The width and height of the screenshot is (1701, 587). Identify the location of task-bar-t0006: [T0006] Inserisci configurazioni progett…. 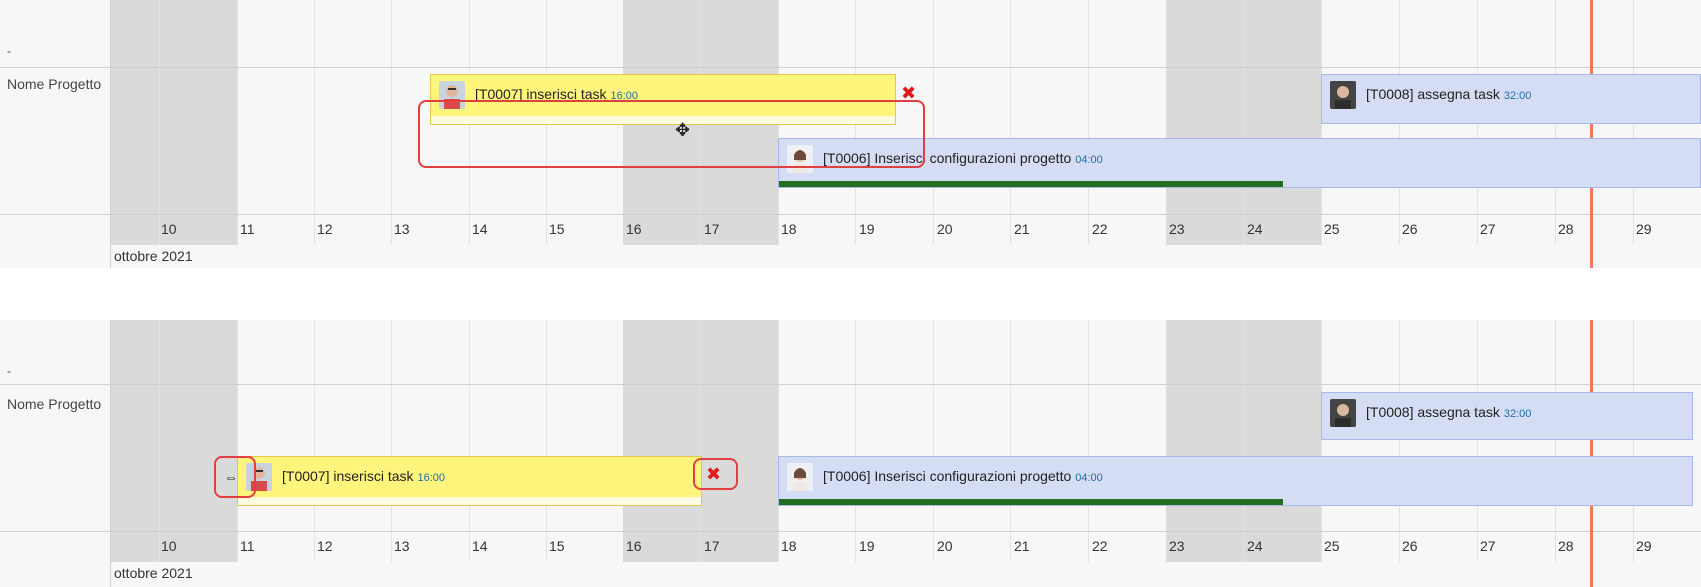
(1235, 481).